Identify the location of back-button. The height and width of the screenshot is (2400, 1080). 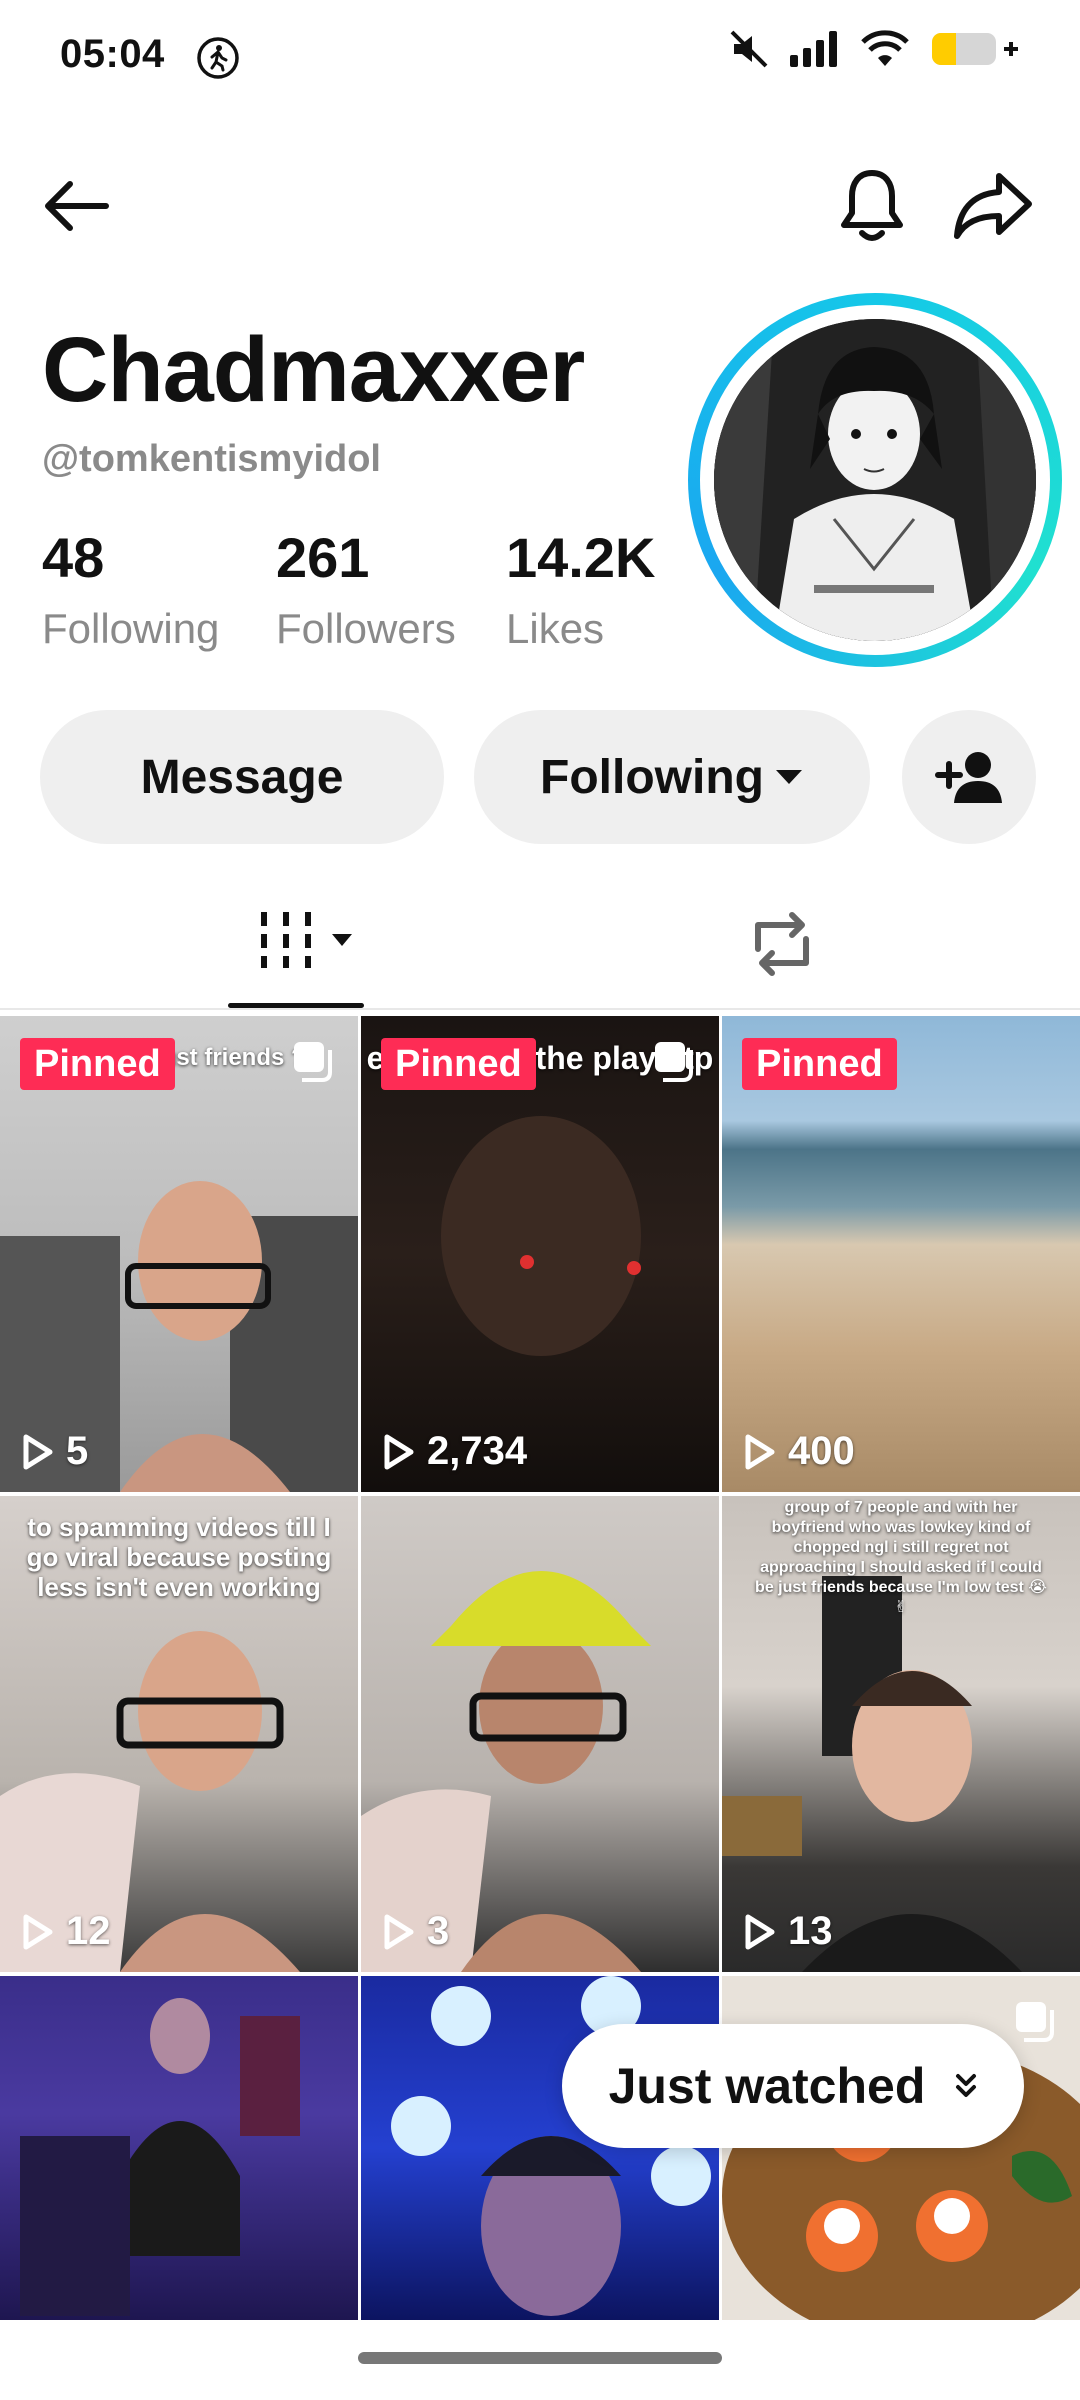
(76, 206).